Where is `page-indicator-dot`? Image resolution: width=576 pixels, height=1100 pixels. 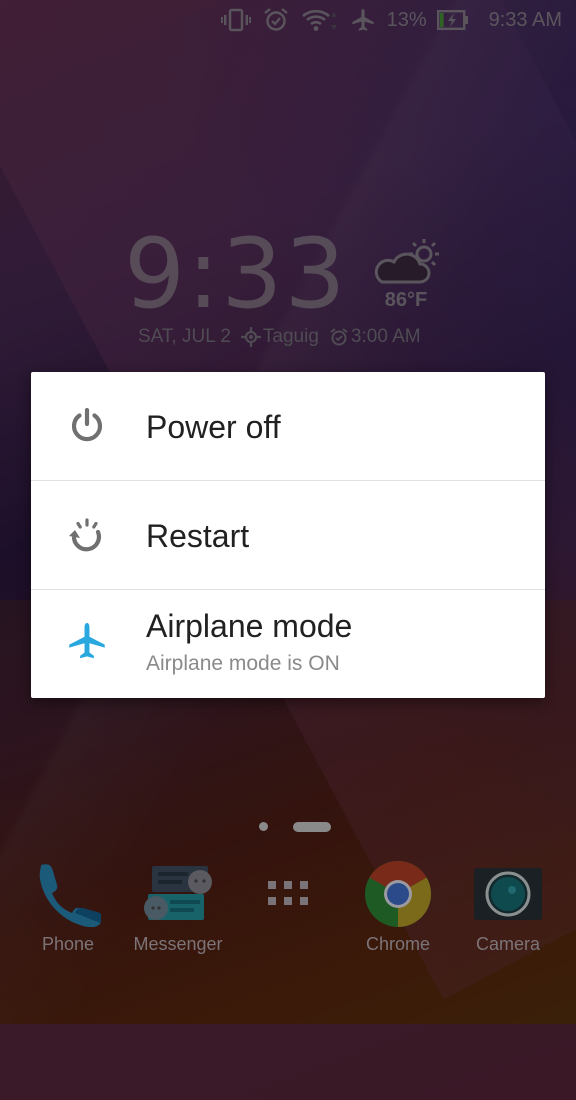
page-indicator-dot is located at coordinates (263, 826).